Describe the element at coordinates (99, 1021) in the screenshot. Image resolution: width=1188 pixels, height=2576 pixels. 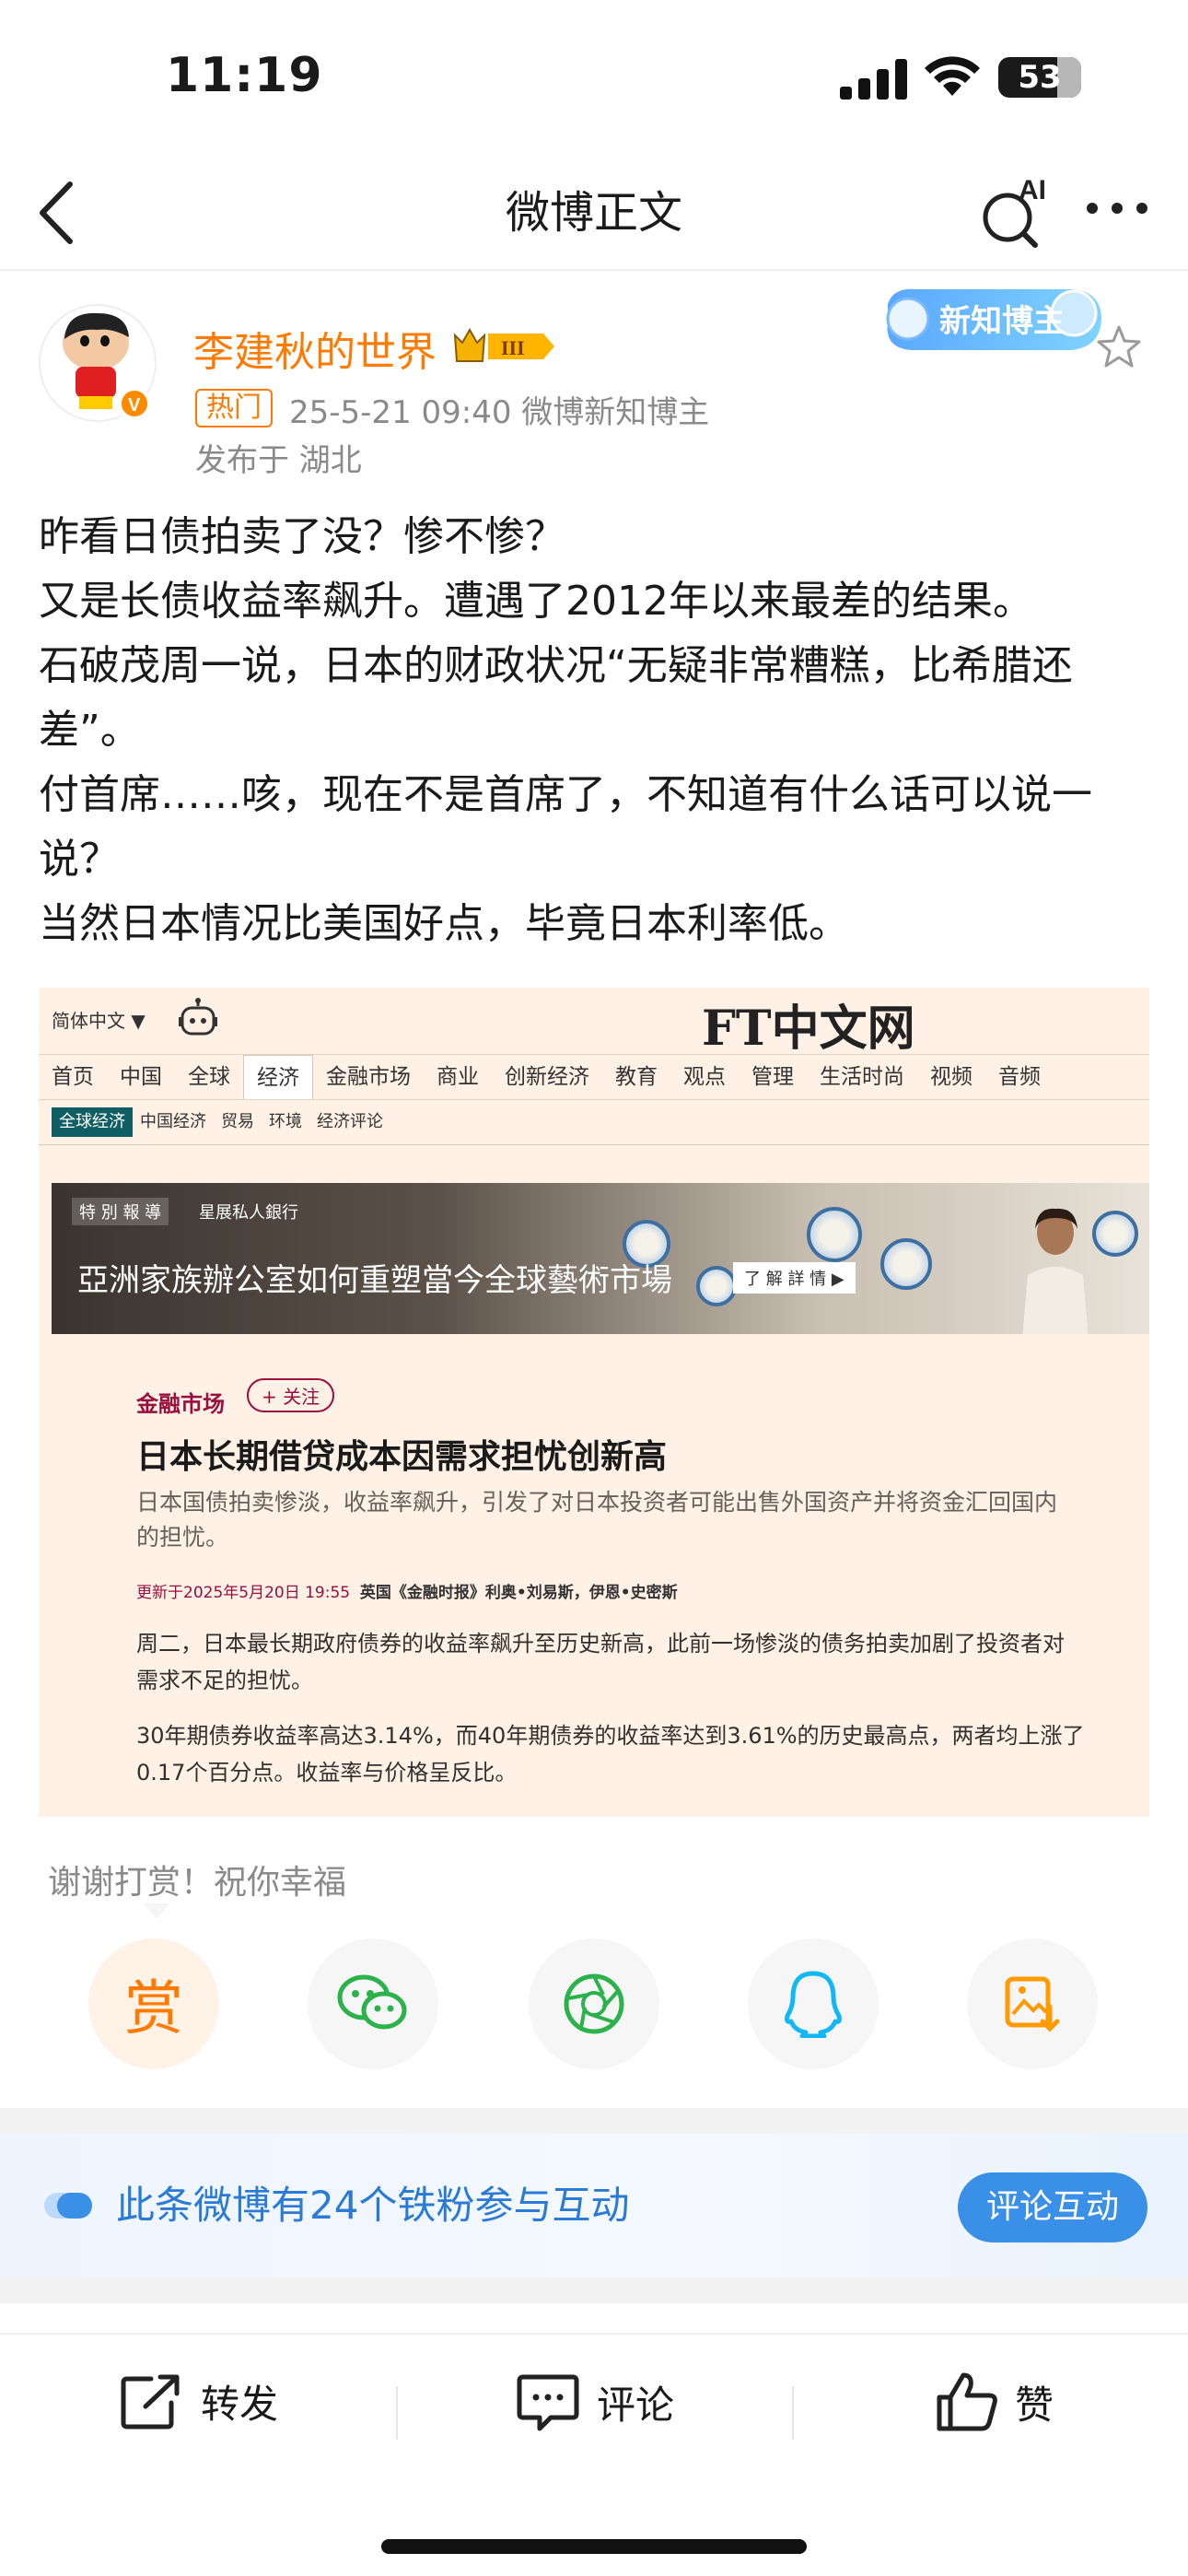
I see `ft-language-select: 简体中文 ▼` at that location.